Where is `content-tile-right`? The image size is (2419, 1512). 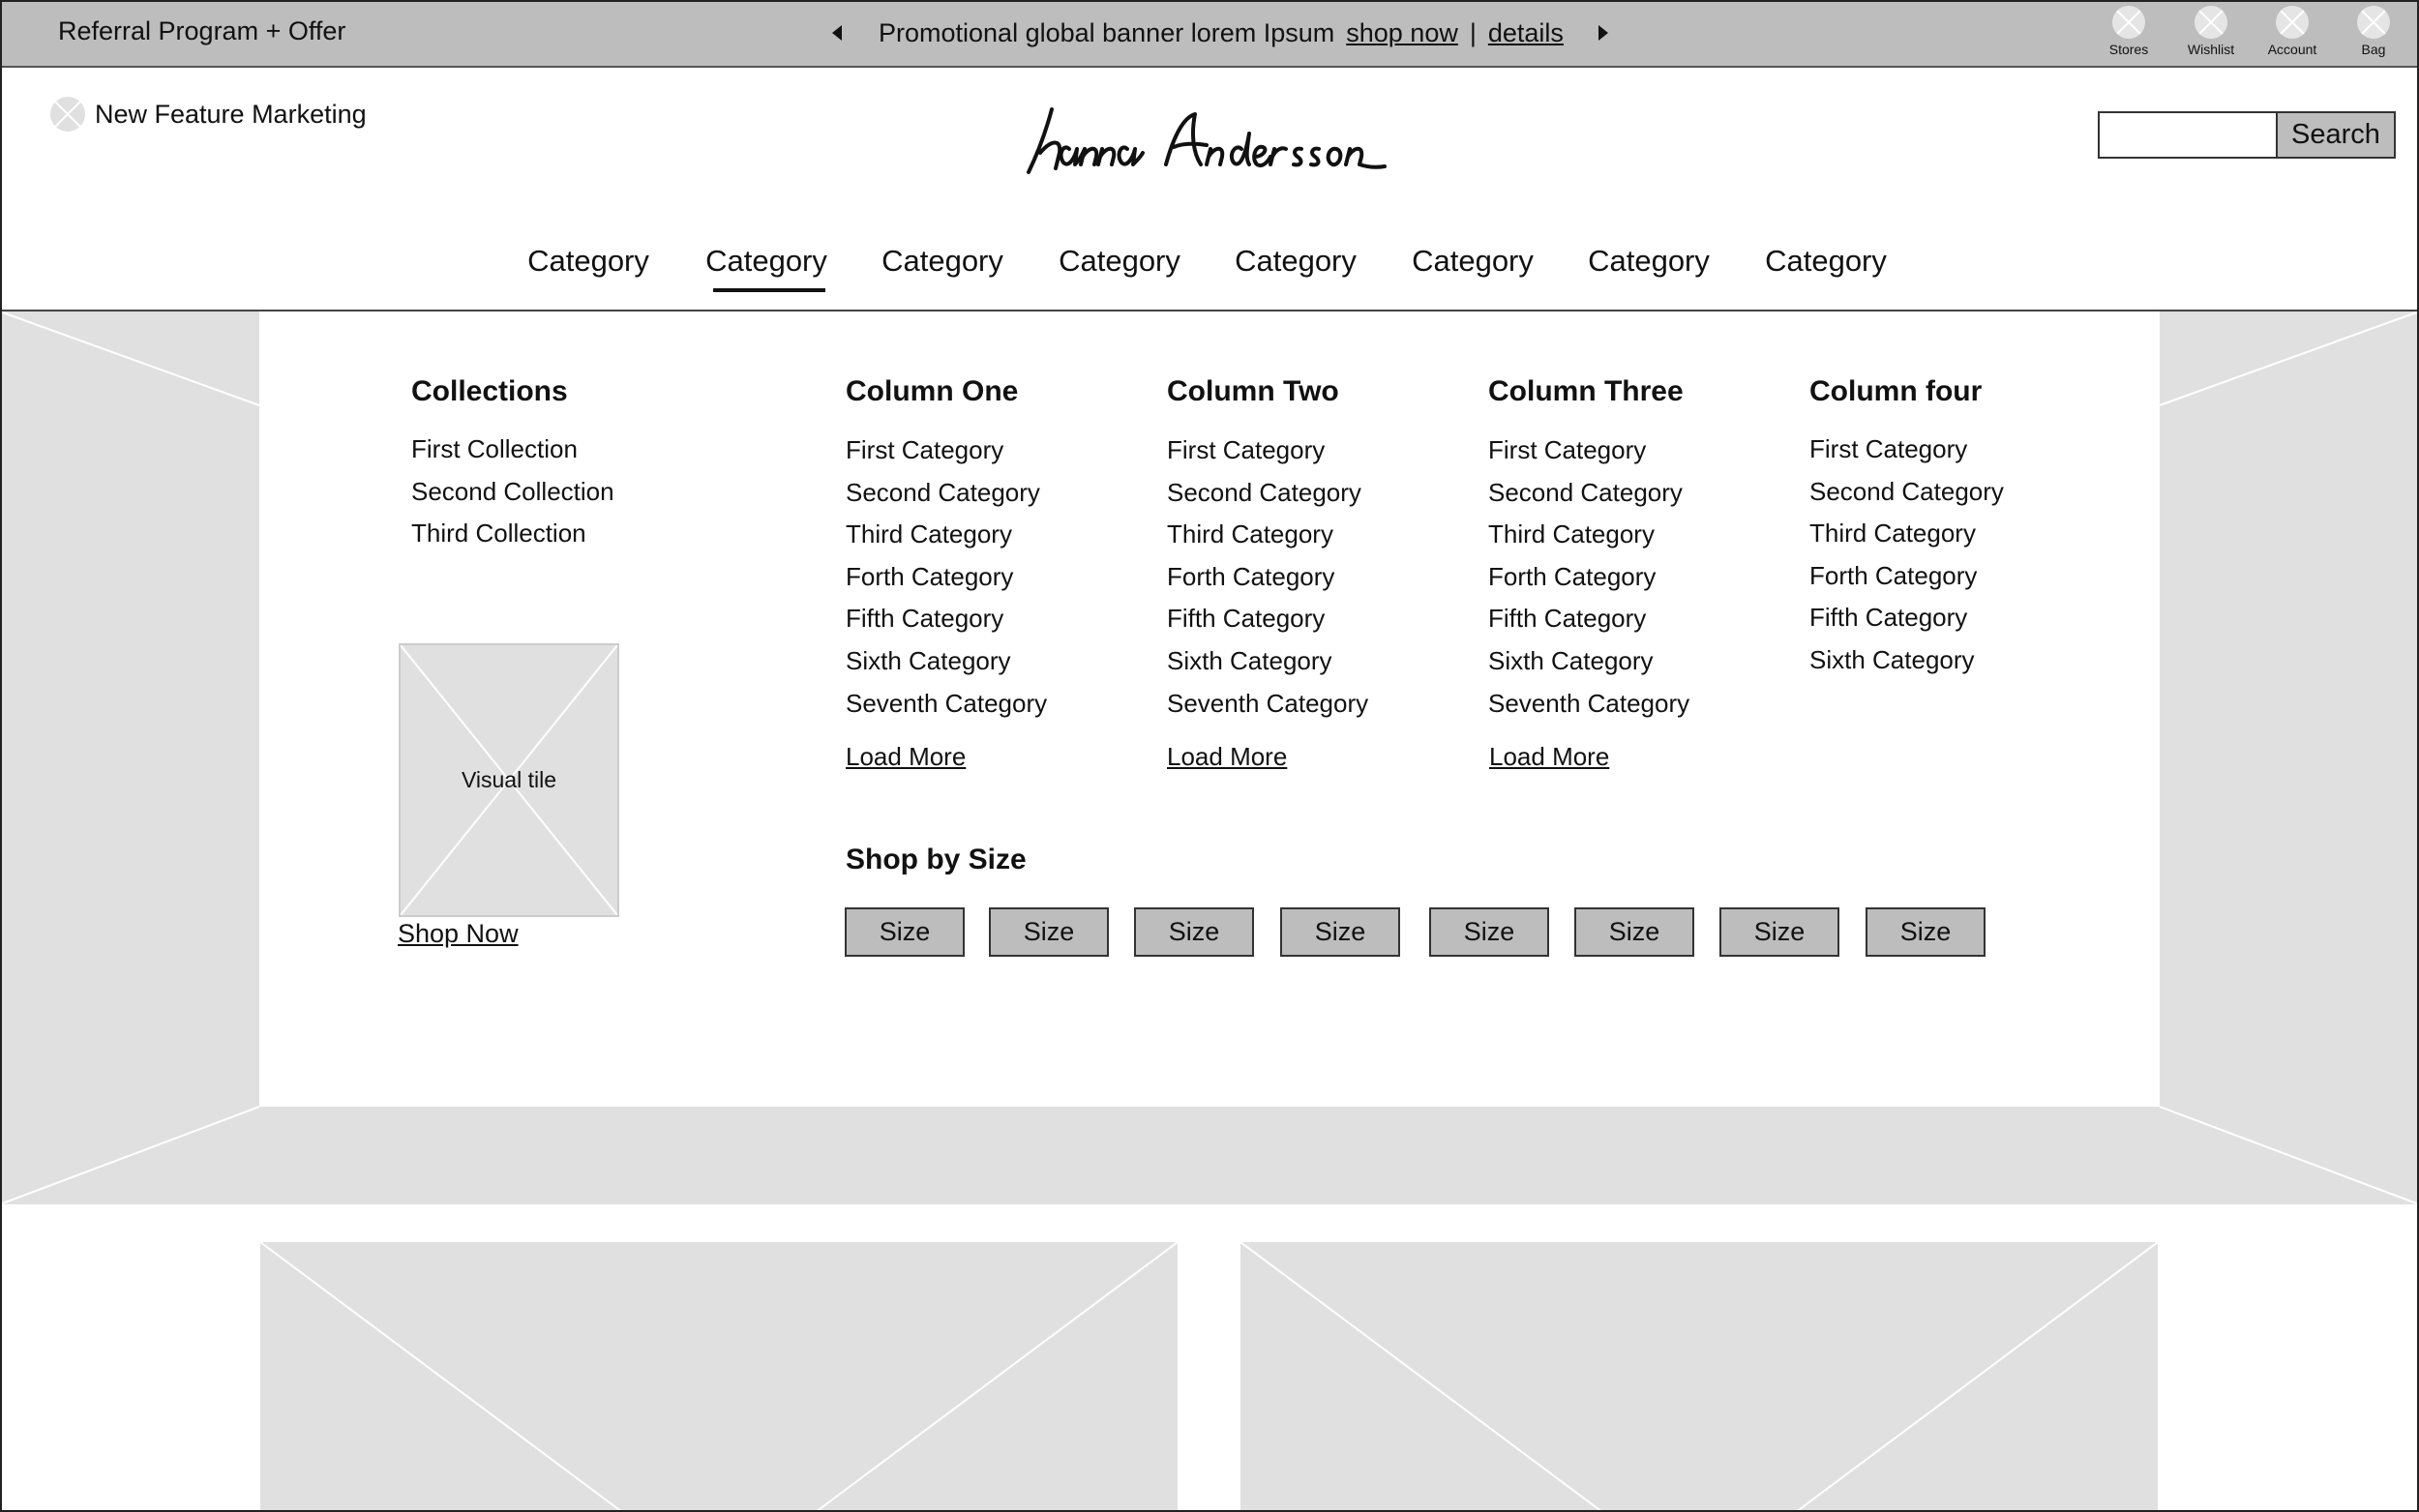
content-tile-right is located at coordinates (1699, 1377).